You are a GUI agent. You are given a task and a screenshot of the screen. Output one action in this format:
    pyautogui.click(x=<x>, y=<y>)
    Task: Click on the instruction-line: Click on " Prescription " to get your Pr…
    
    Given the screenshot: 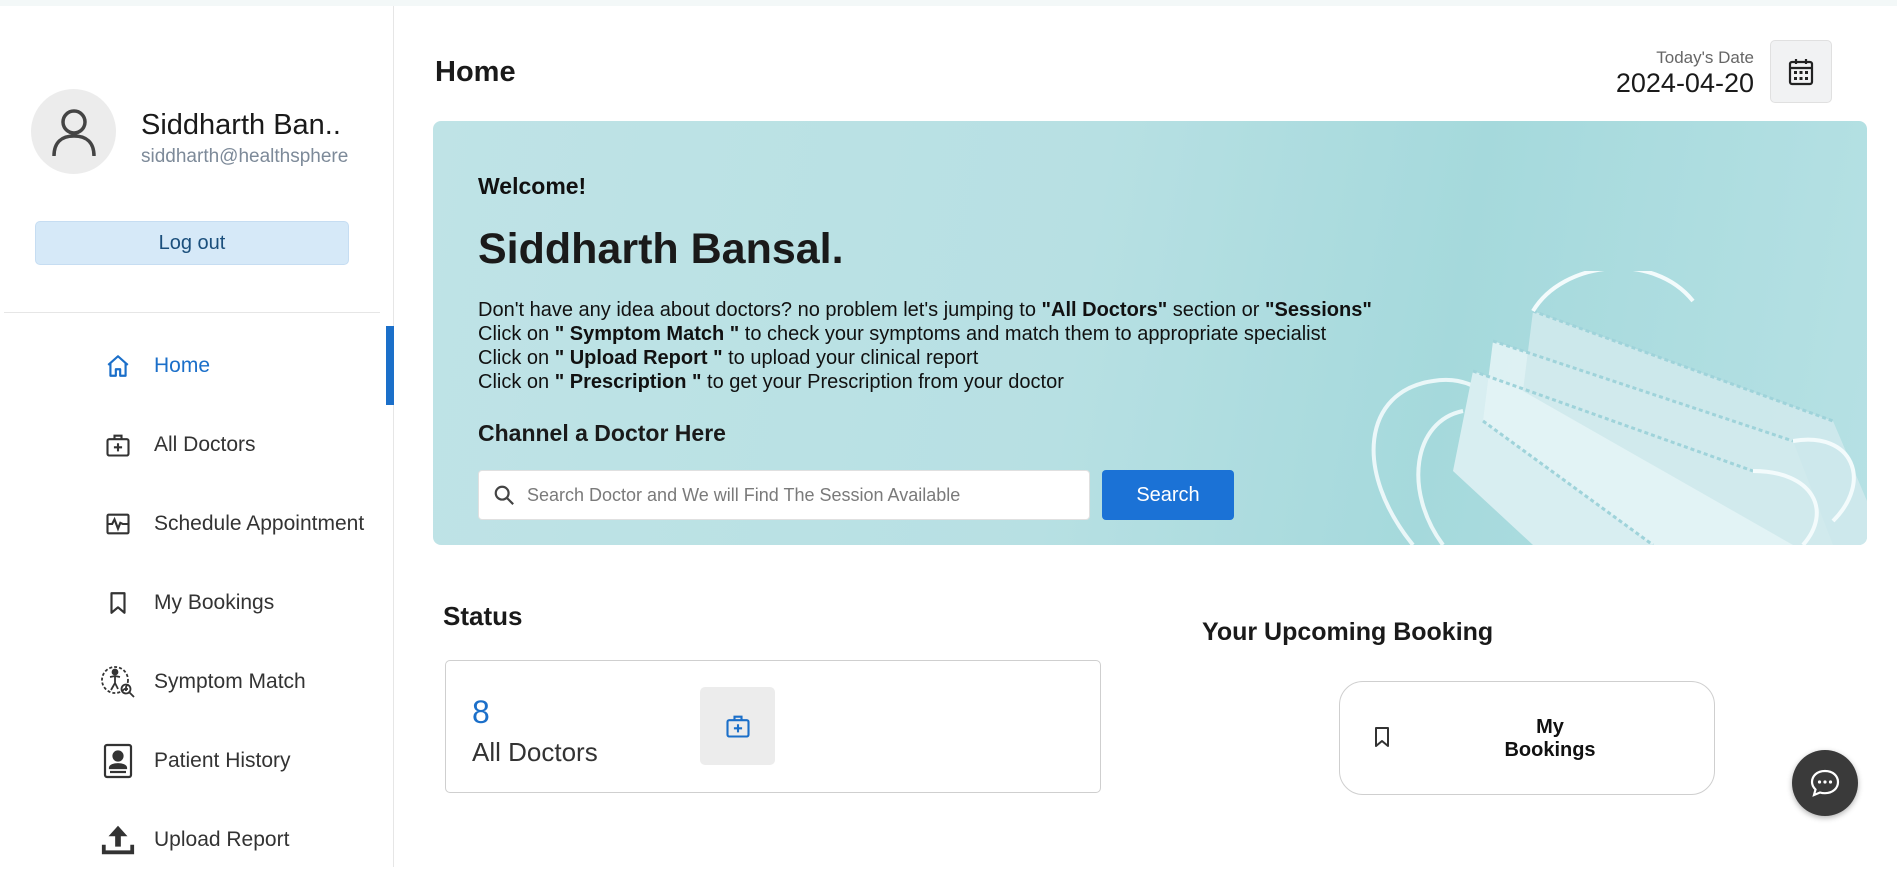 What is the action you would take?
    pyautogui.click(x=771, y=382)
    